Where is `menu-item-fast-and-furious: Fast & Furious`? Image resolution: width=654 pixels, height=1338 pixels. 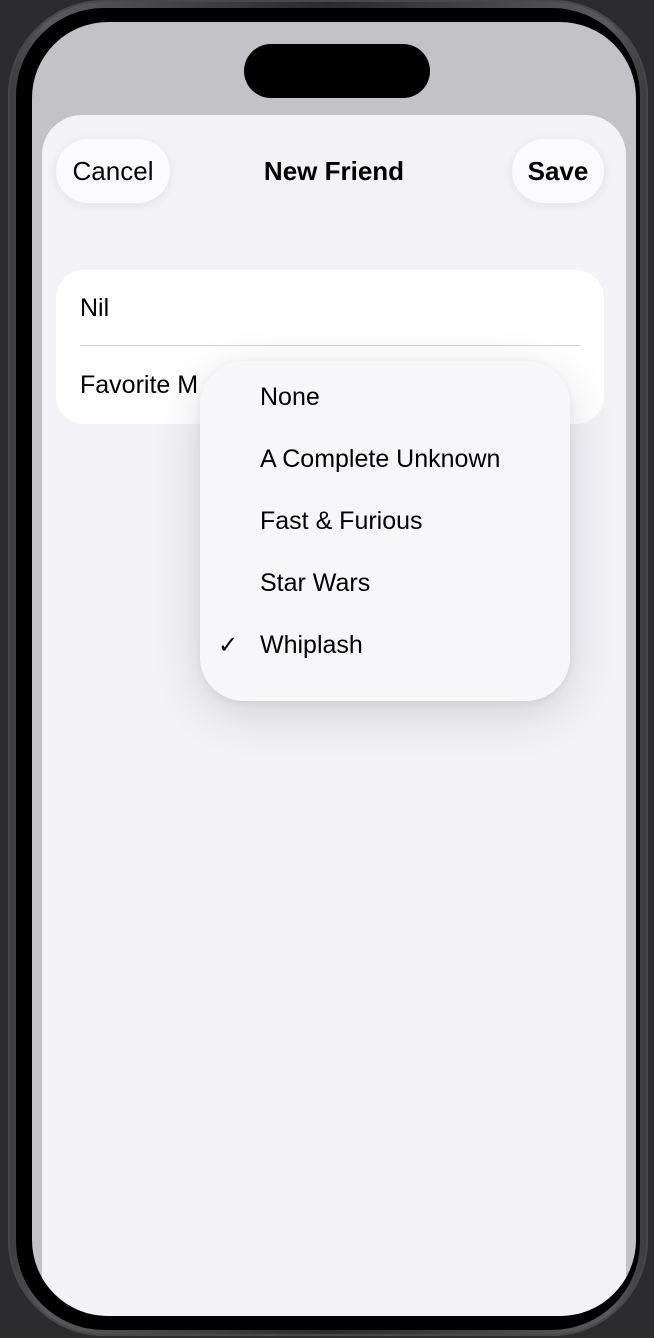
menu-item-fast-and-furious: Fast & Furious is located at coordinates (385, 521).